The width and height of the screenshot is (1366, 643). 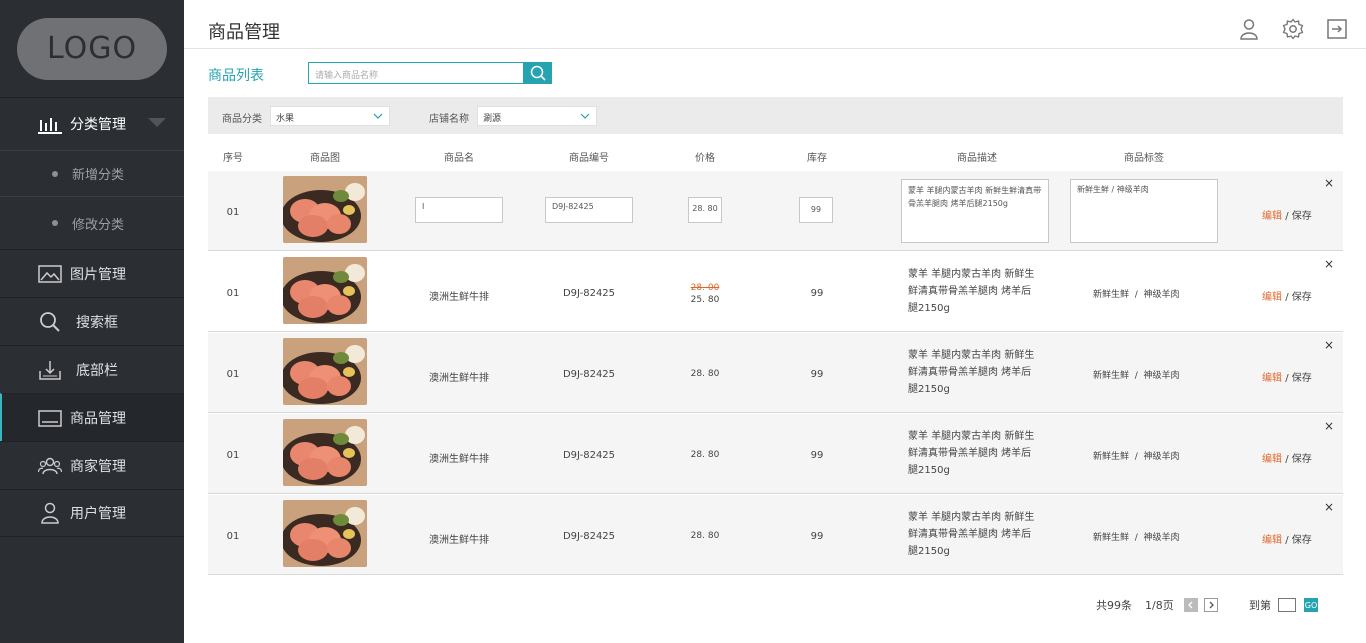 What do you see at coordinates (1287, 605) in the screenshot?
I see `goto-page-input` at bounding box center [1287, 605].